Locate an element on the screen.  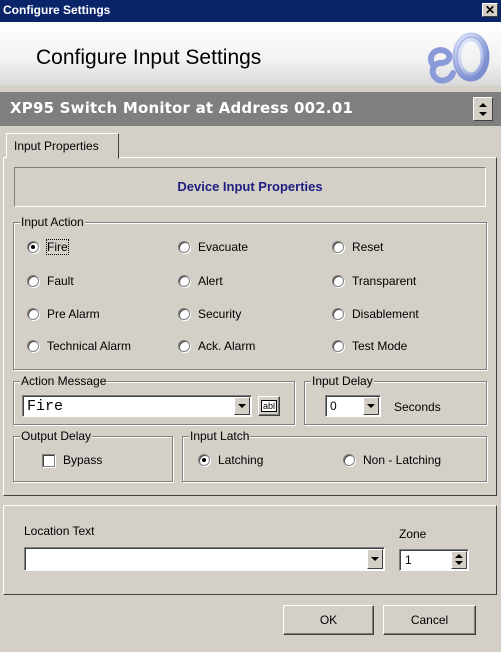
zone-label: Zone is located at coordinates (413, 534).